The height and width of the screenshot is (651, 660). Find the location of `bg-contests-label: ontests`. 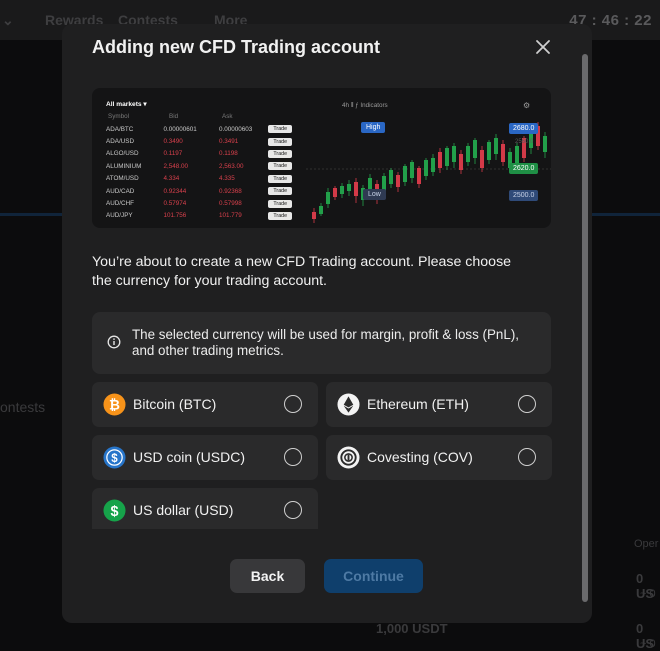

bg-contests-label: ontests is located at coordinates (23, 407).